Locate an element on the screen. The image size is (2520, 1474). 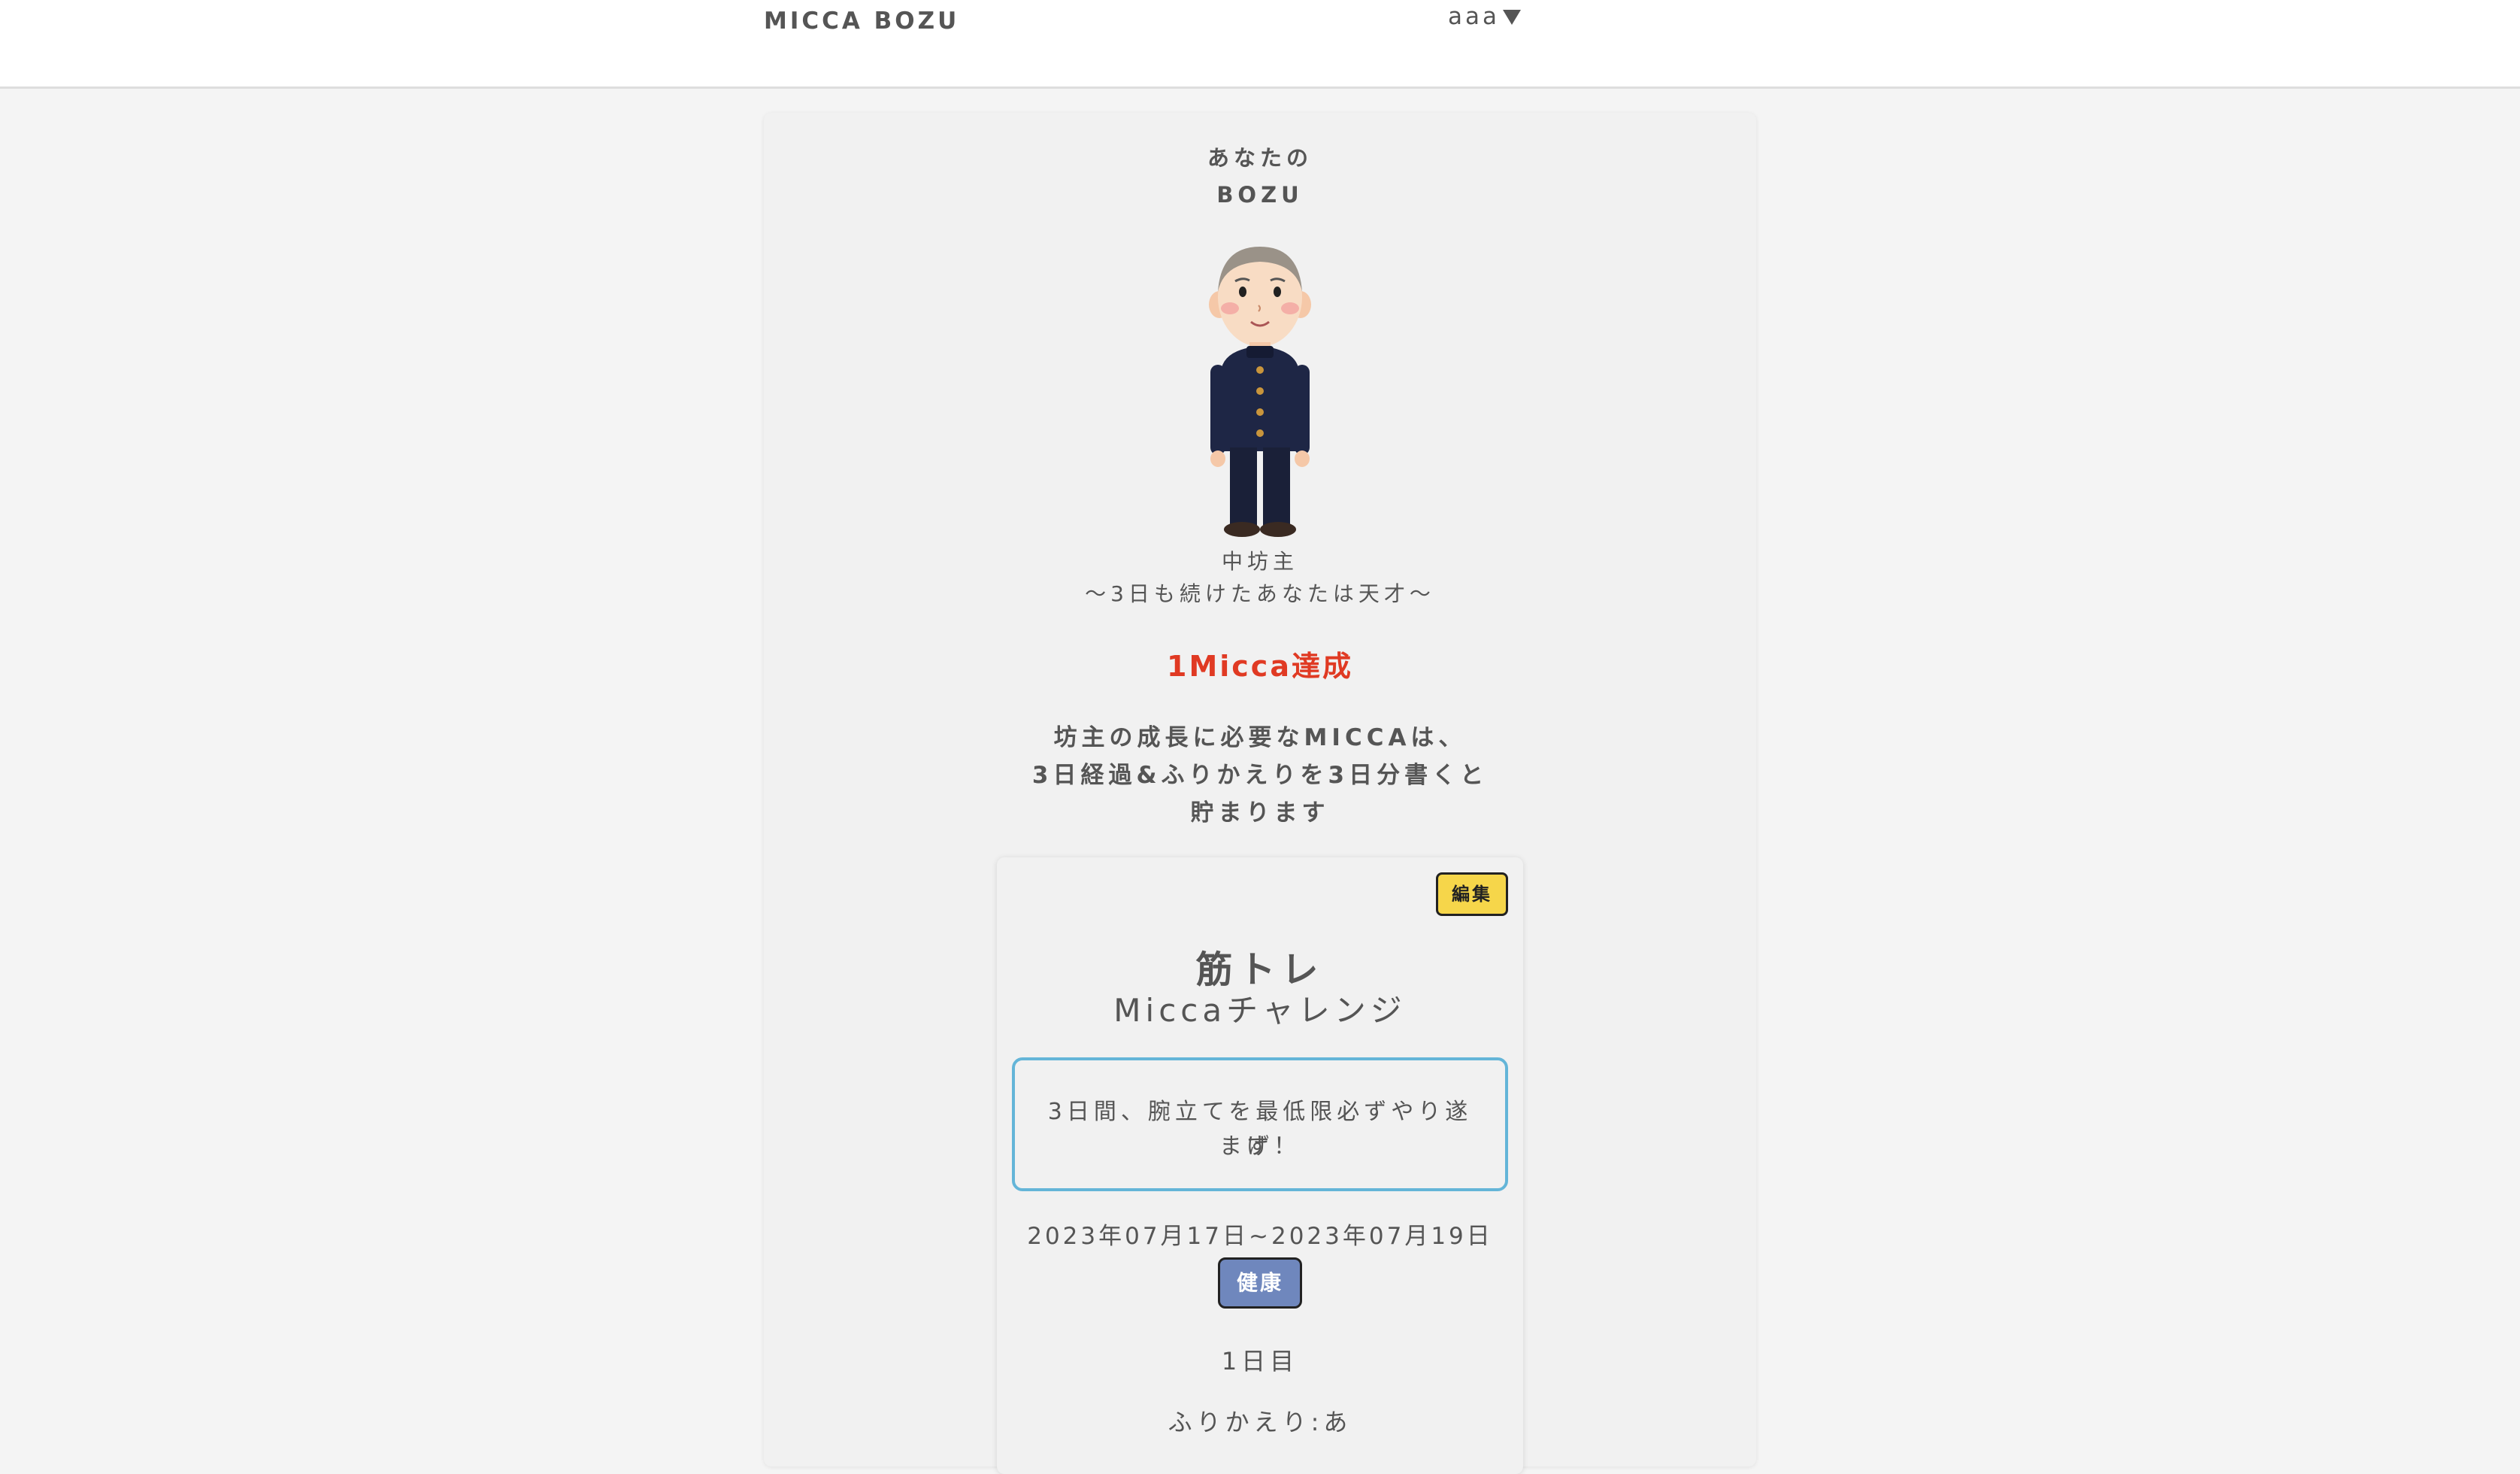
brand-logo: MICCA BOZU is located at coordinates (861, 21).